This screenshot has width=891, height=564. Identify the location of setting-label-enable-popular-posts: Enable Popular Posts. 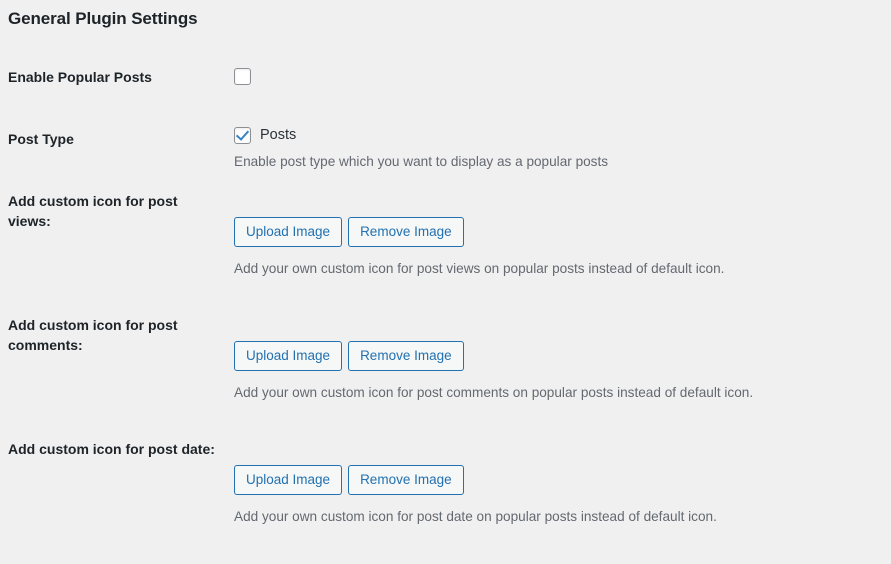
(80, 77).